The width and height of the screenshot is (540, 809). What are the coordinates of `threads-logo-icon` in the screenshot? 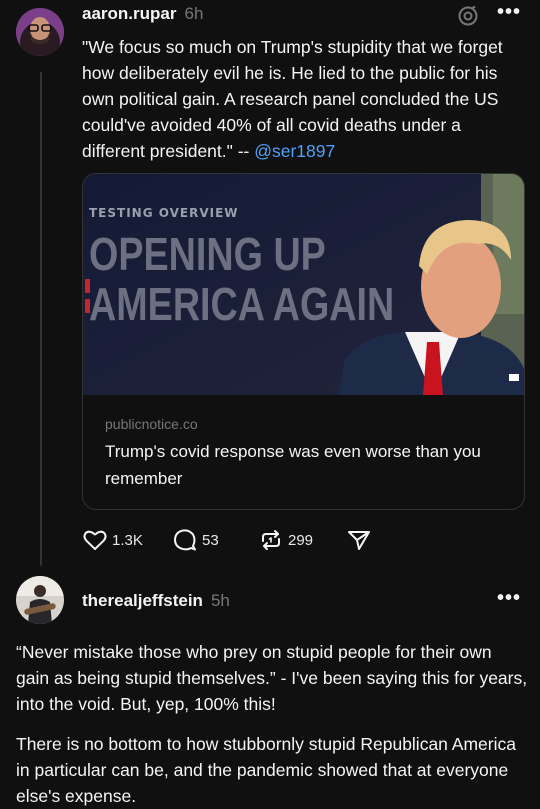 It's located at (468, 18).